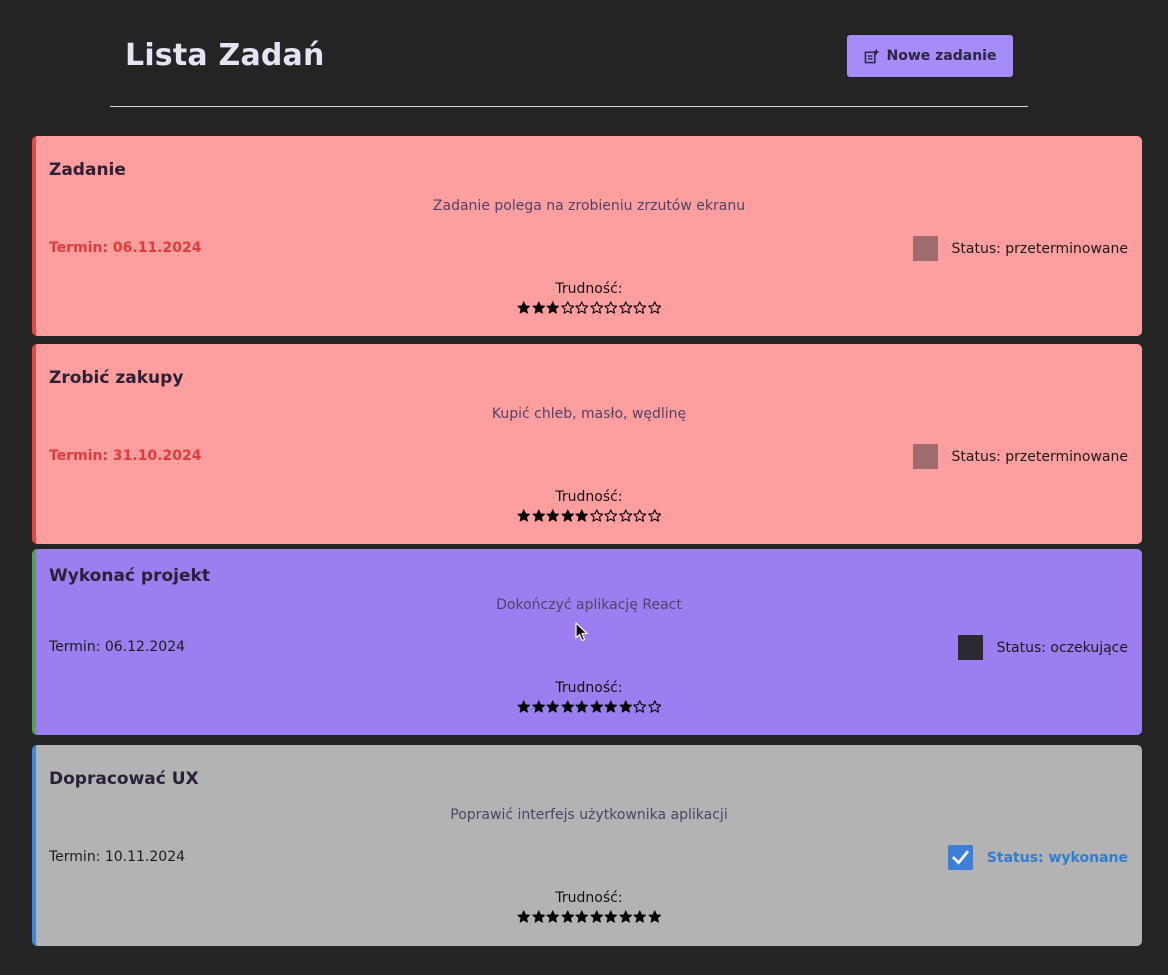  I want to click on task-status: Status: oczekujące, so click(1042, 647).